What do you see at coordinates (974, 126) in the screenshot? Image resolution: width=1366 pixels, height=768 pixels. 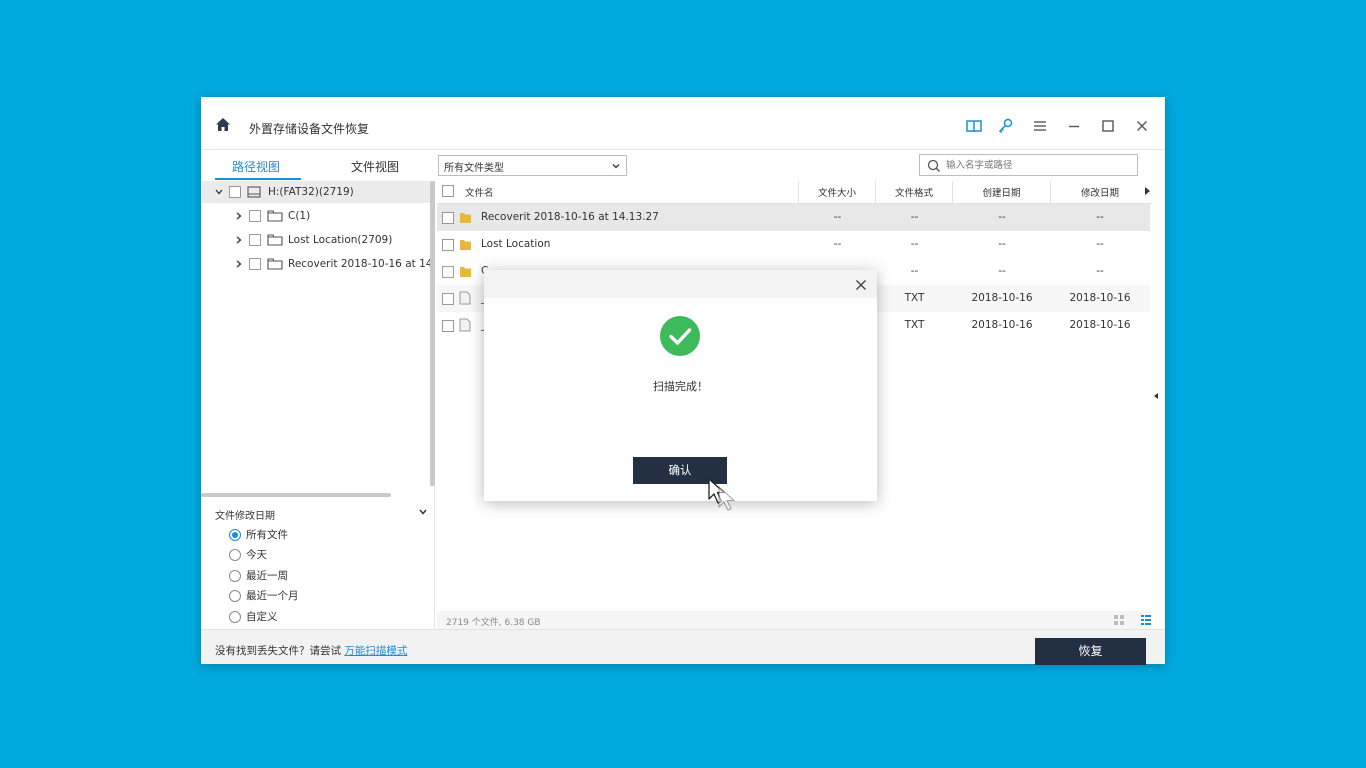 I see `book-icon` at bounding box center [974, 126].